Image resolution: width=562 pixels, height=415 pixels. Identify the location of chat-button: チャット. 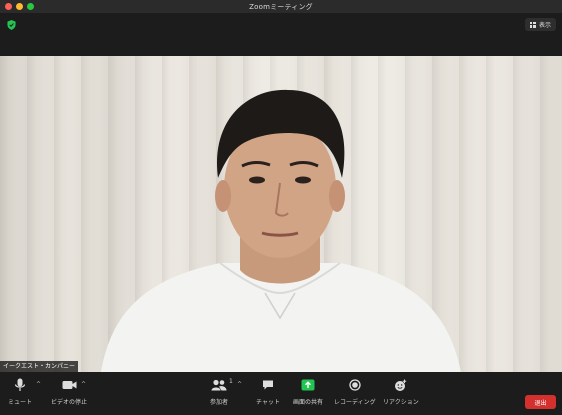
(268, 391).